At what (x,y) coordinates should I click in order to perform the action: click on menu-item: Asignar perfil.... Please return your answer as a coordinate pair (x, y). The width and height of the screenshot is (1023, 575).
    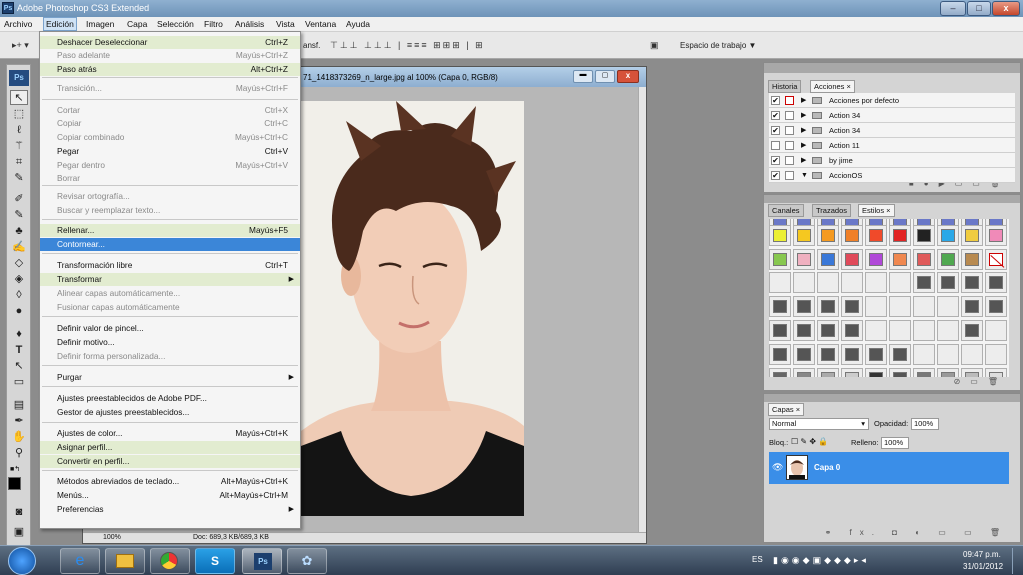
    Looking at the image, I should click on (170, 447).